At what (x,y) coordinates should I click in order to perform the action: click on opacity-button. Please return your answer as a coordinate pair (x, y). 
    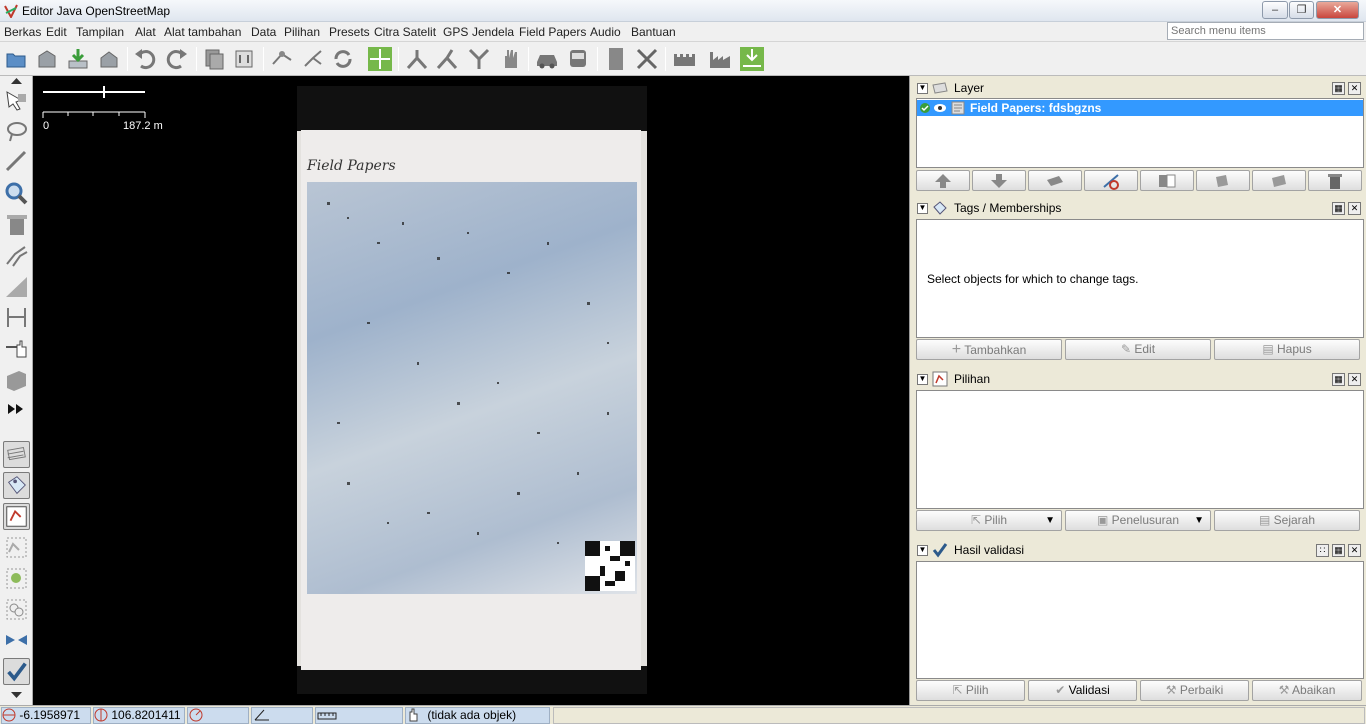
    Looking at the image, I should click on (1167, 180).